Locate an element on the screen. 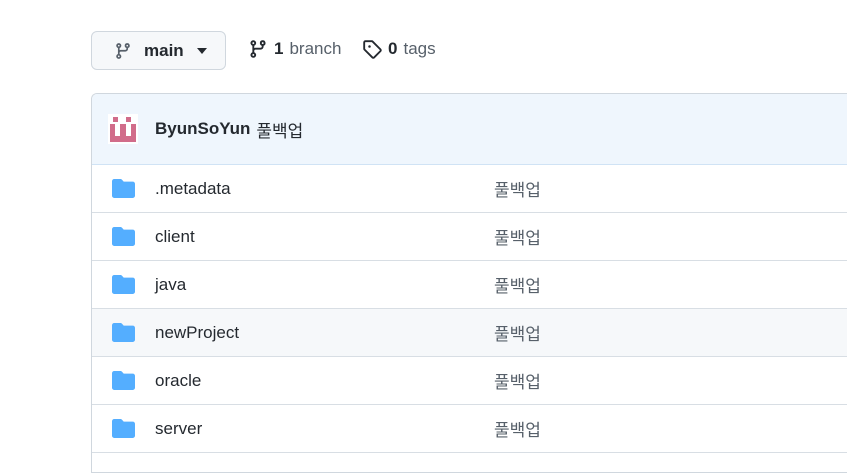 Image resolution: width=847 pixels, height=473 pixels. branches-link: 1 branch is located at coordinates (294, 49).